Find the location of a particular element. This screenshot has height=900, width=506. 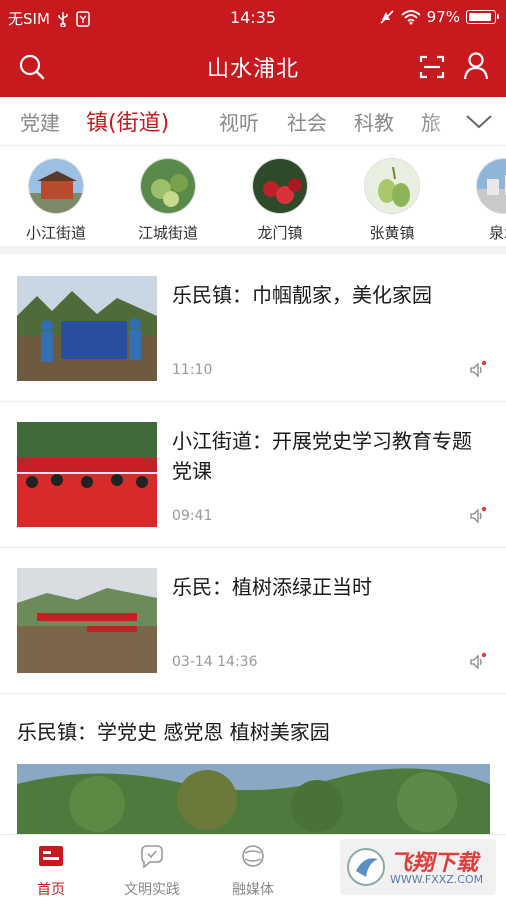

nav-home-label: 首页 is located at coordinates (51, 890).